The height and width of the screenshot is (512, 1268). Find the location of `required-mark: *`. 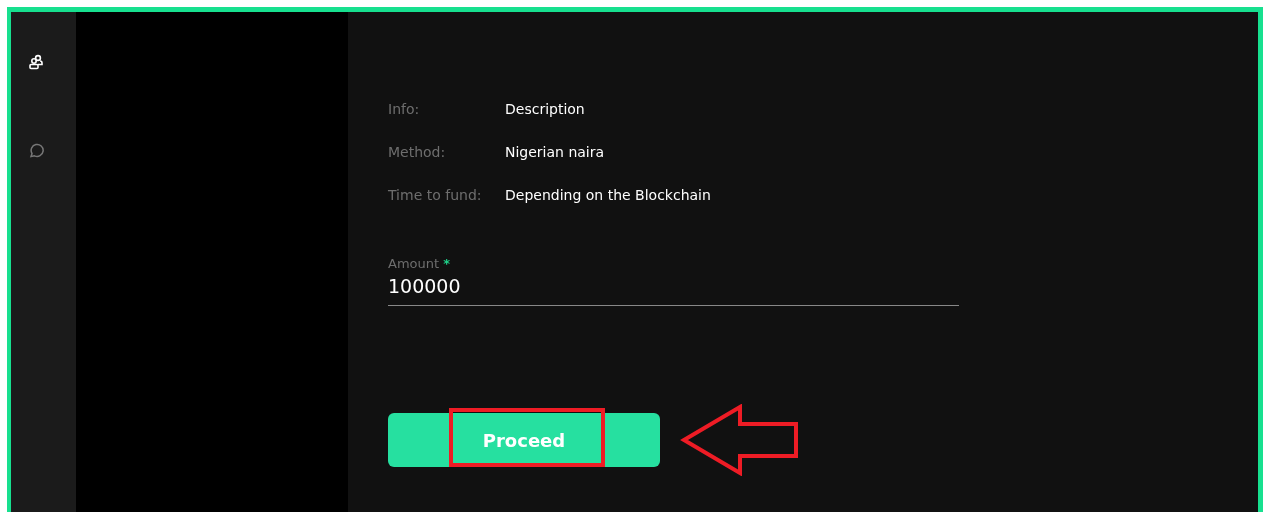

required-mark: * is located at coordinates (447, 263).